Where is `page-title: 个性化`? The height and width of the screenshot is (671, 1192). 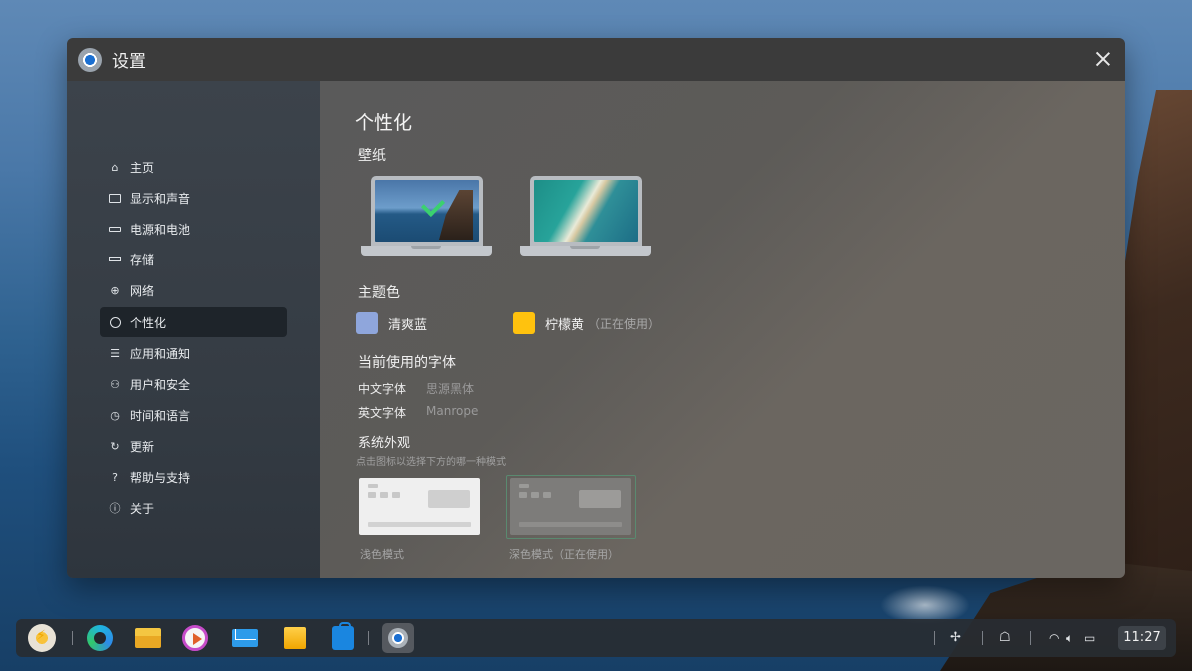
page-title: 个性化 is located at coordinates (384, 123).